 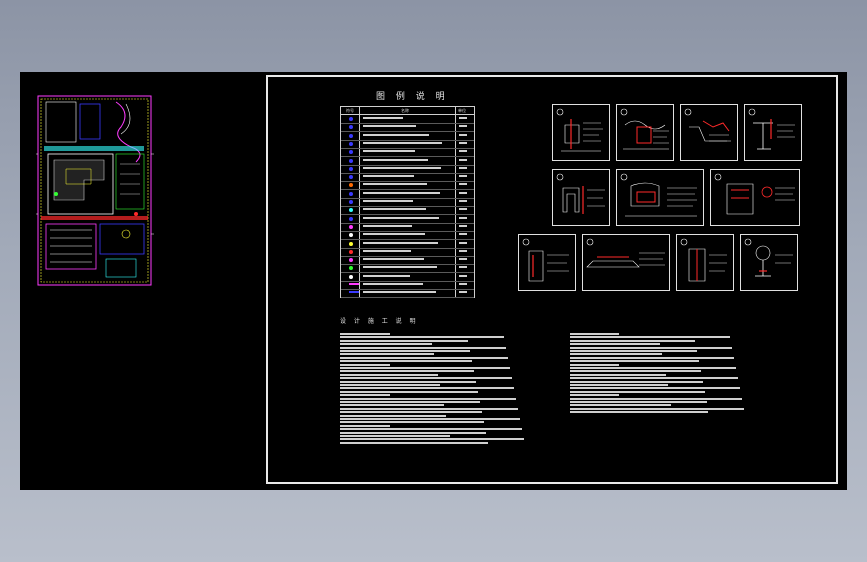 What do you see at coordinates (407, 294) in the screenshot?
I see `legend-row` at bounding box center [407, 294].